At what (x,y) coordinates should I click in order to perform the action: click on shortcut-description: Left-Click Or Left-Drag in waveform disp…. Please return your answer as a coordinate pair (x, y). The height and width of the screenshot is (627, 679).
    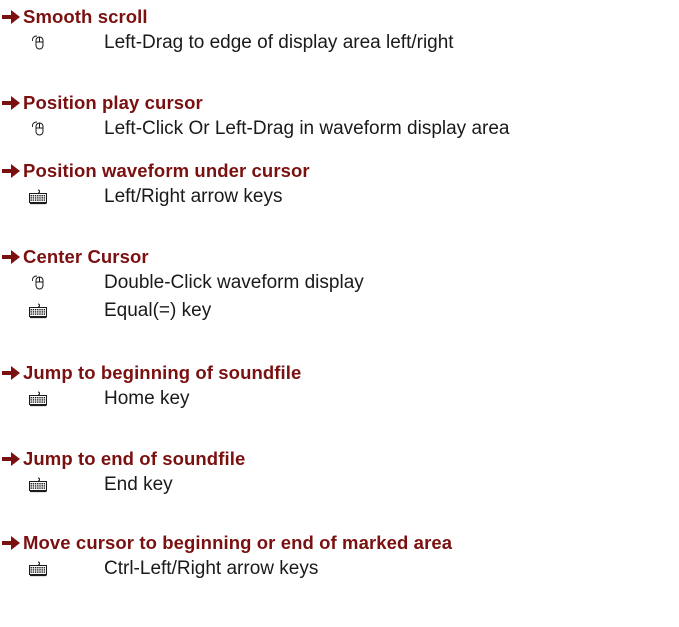
    Looking at the image, I should click on (307, 128).